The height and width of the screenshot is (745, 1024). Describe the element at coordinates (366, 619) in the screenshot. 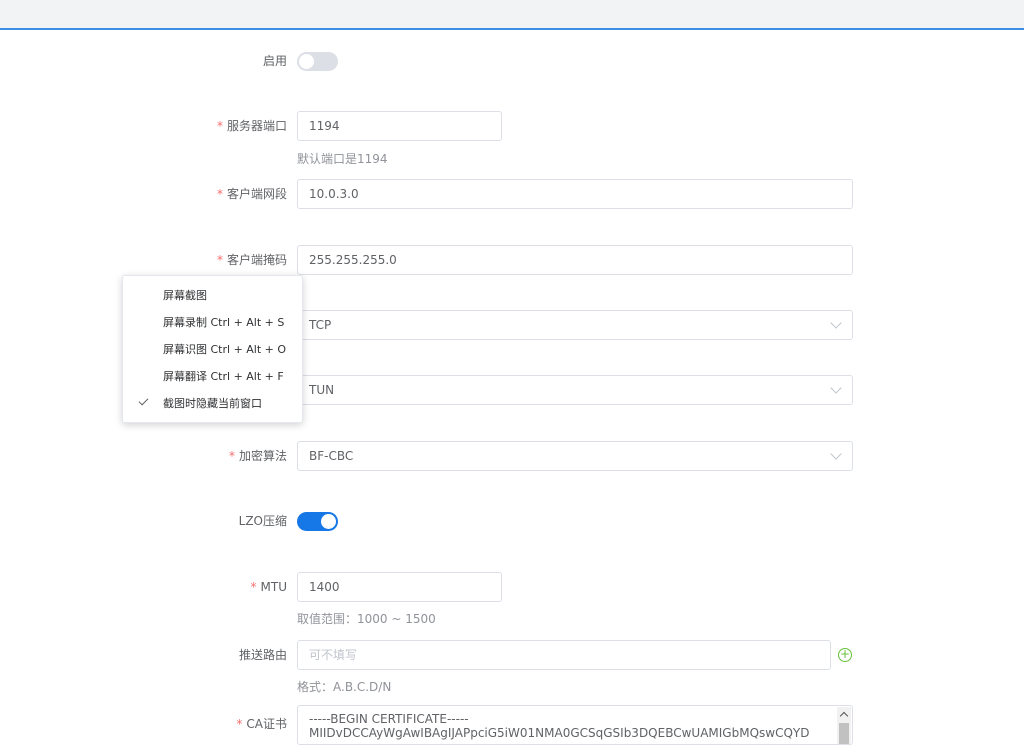

I see `mtu-help: 取值范围：1000 ~ 1500` at that location.